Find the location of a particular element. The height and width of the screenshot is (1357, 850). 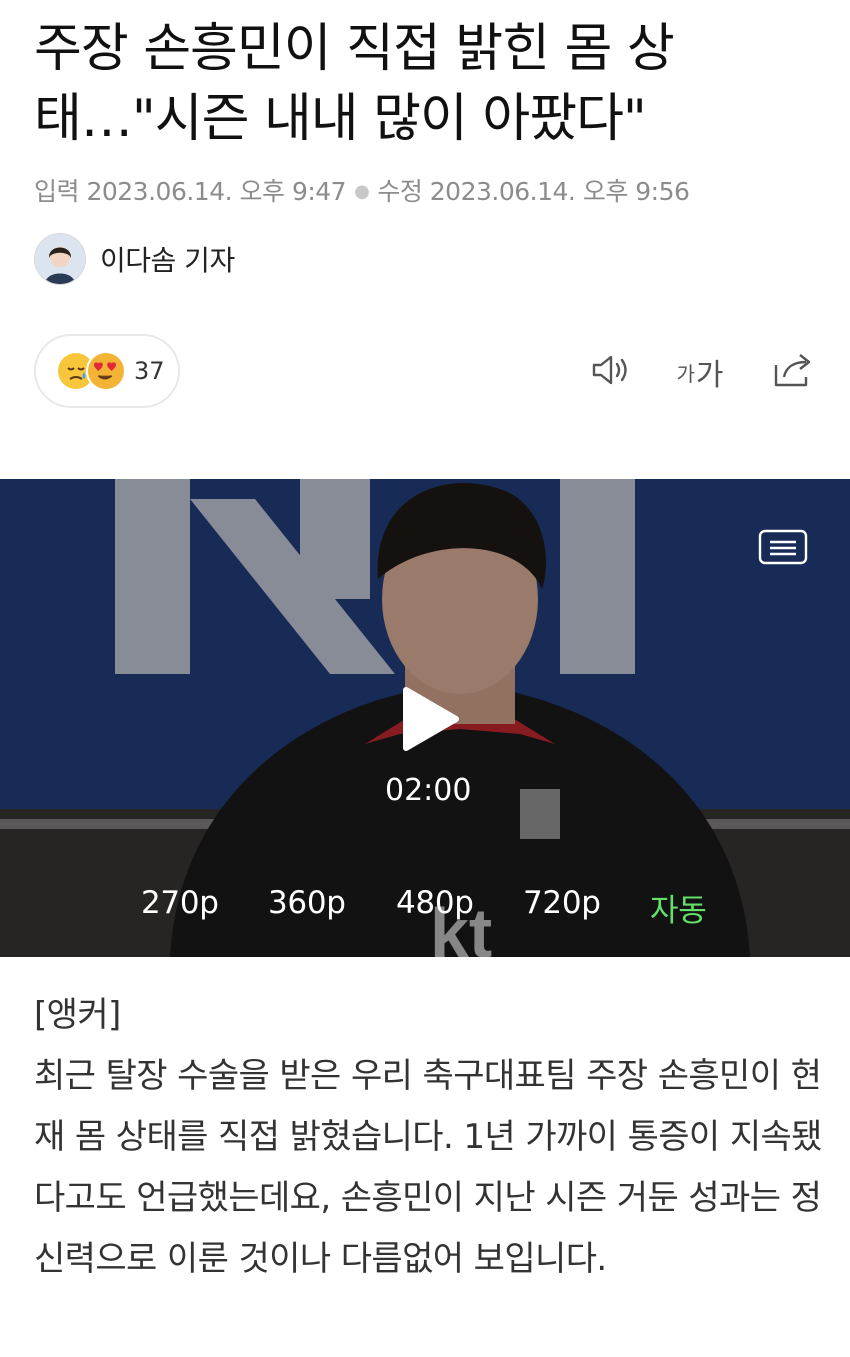

play-icon is located at coordinates (430, 721).